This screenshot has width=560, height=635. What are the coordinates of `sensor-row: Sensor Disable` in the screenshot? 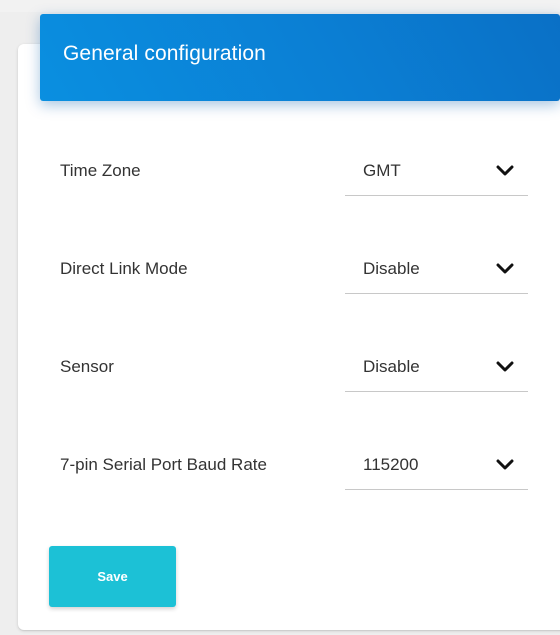 It's located at (295, 369).